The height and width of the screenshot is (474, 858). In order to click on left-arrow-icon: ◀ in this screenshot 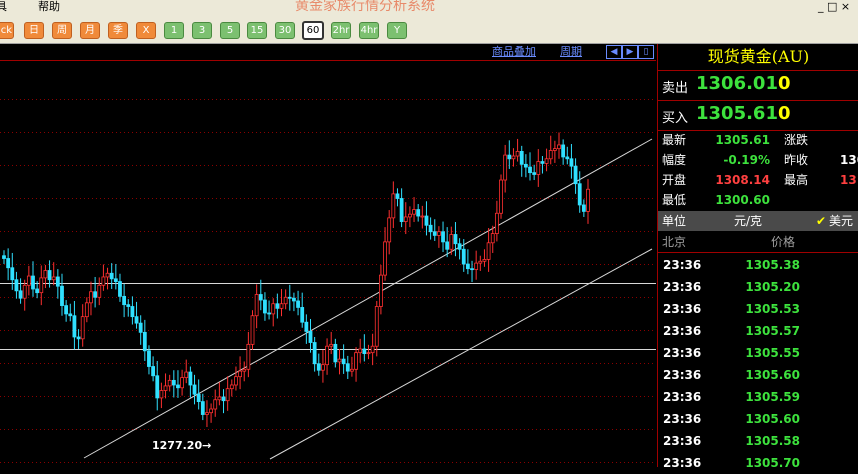, I will do `click(614, 52)`.